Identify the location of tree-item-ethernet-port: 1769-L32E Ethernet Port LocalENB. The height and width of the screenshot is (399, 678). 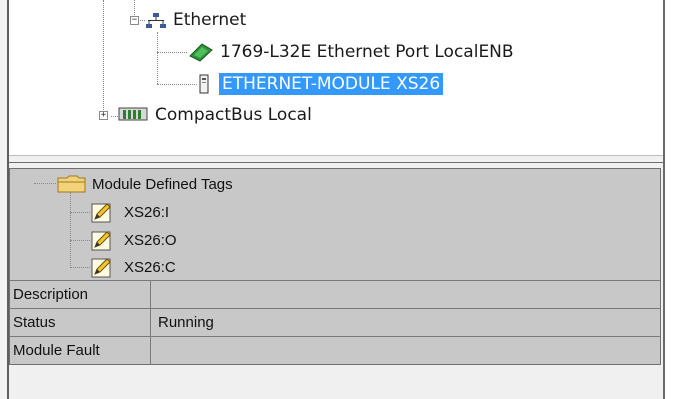
(367, 52).